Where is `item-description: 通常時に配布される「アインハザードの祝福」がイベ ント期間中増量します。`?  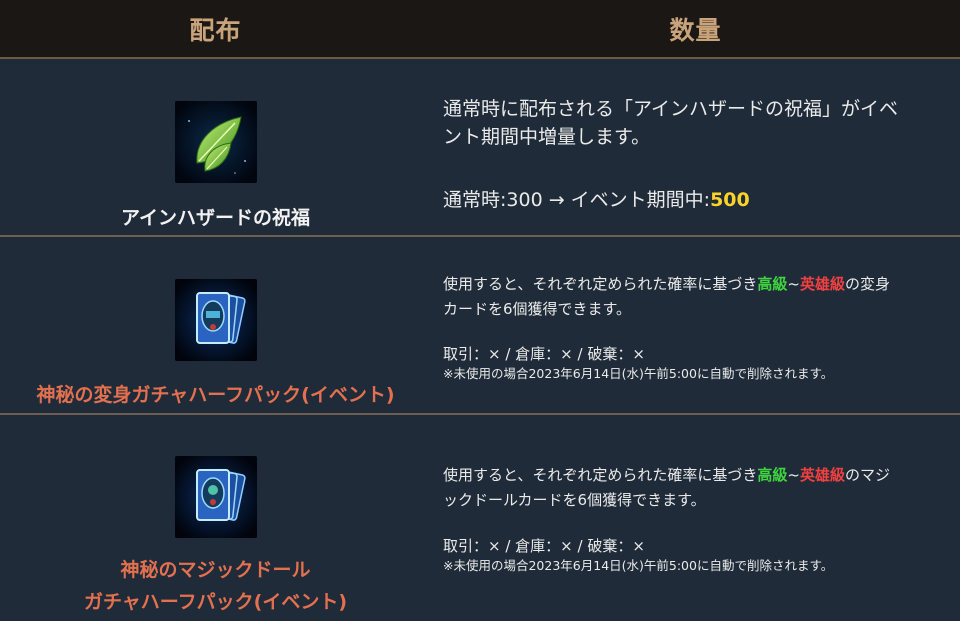
item-description: 通常時に配布される「アインハザードの祝福」がイベ ント期間中増量します。 is located at coordinates (695, 123).